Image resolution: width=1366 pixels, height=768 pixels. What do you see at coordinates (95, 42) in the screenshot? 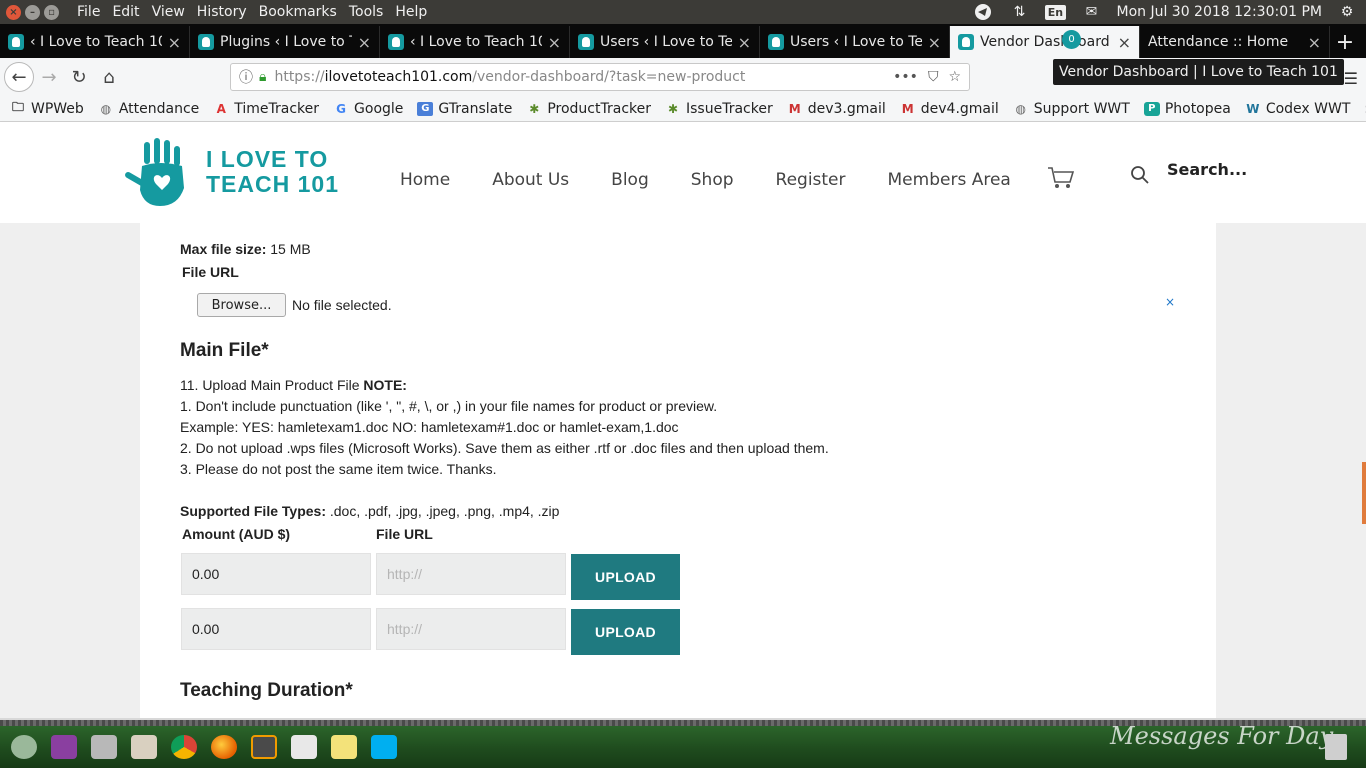
I see `tab-0: ‹ I Love to Teach 10 ×` at bounding box center [95, 42].